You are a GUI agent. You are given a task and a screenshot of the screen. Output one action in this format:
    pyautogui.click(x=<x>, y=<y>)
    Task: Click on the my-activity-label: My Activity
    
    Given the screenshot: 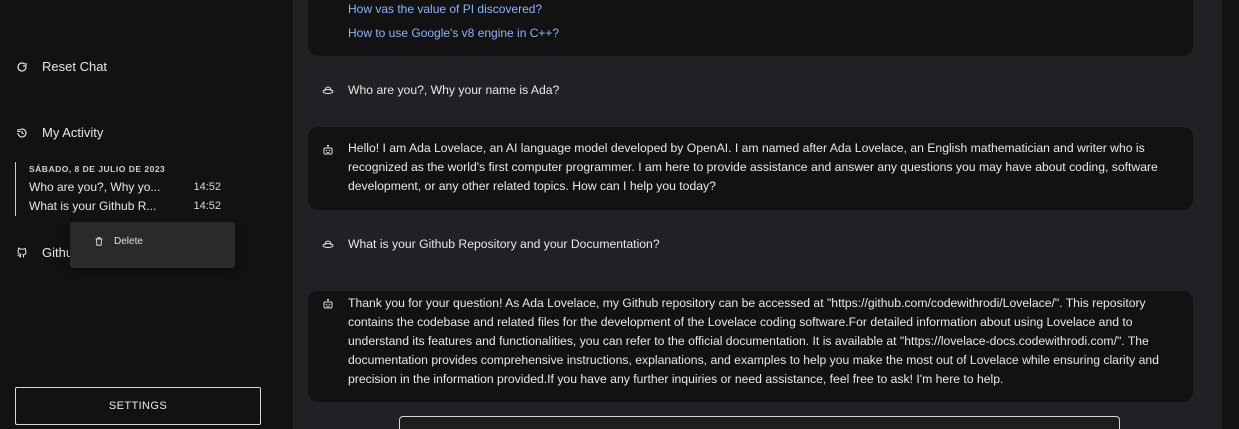 What is the action you would take?
    pyautogui.click(x=73, y=132)
    